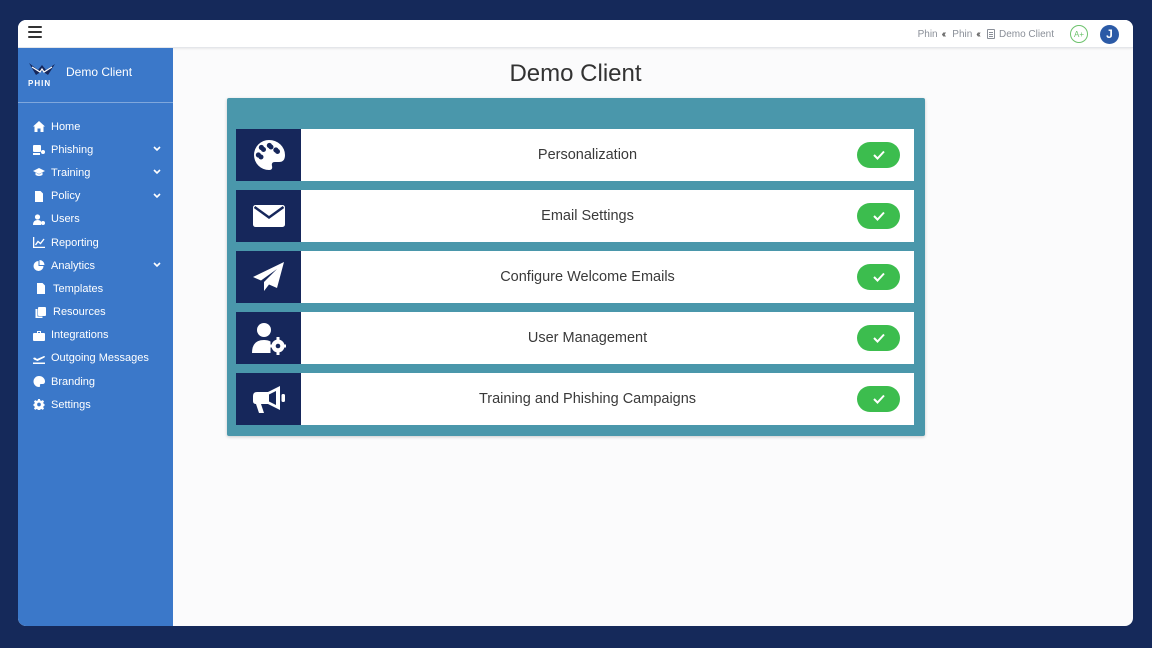  I want to click on sidebar-item-integrations: Integrations, so click(95, 335).